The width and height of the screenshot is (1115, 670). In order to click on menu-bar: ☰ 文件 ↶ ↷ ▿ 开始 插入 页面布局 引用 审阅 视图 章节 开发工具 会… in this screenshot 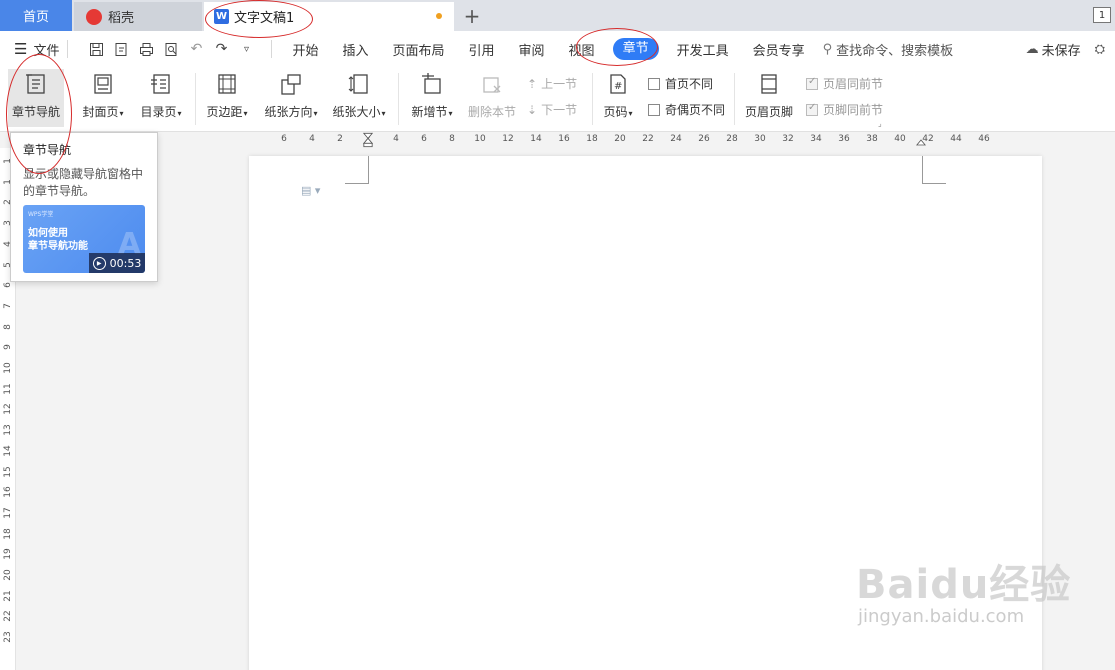, I will do `click(557, 49)`.